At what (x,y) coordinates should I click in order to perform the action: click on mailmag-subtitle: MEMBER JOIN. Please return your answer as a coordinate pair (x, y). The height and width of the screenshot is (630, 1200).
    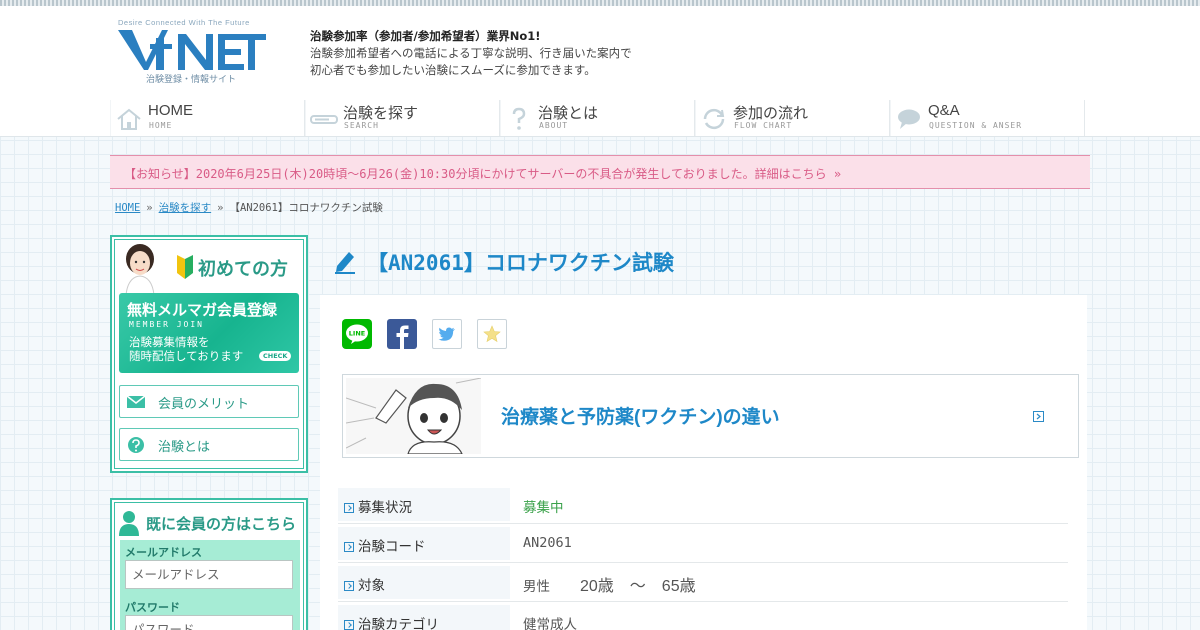
    Looking at the image, I should click on (166, 324).